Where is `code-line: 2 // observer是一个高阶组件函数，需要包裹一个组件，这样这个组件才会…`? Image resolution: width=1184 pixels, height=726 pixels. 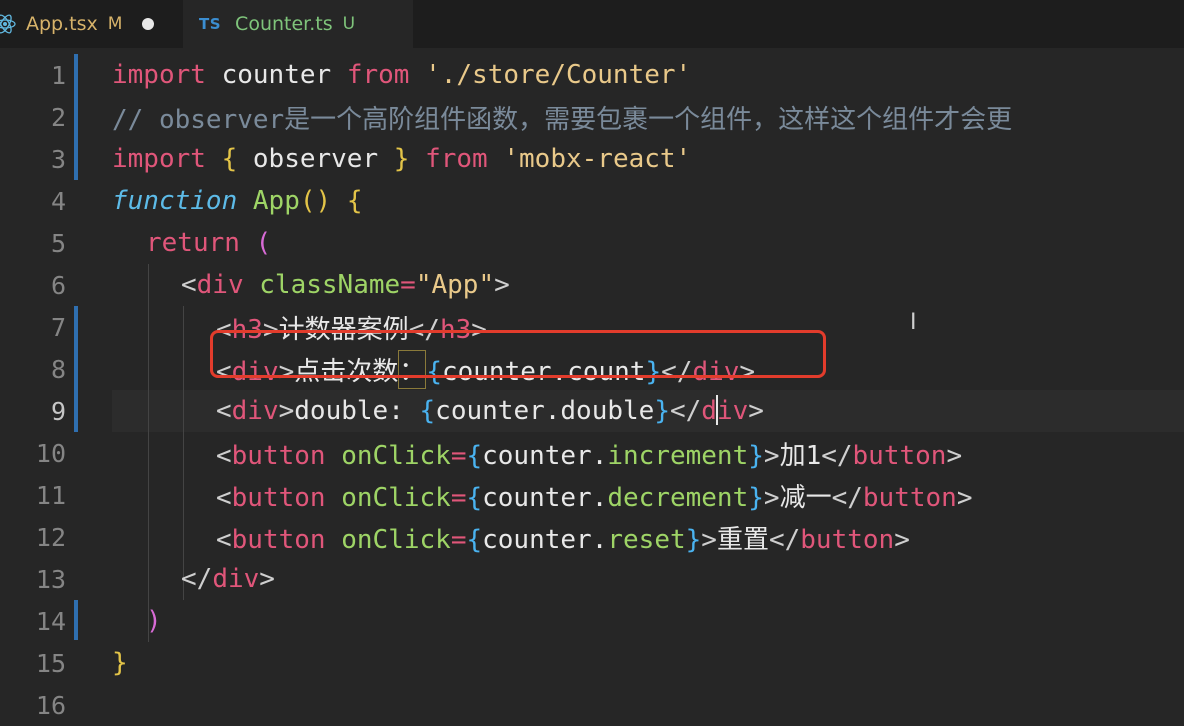 code-line: 2 // observer是一个高阶组件函数，需要包裹一个组件，这样这个组件才会… is located at coordinates (592, 117).